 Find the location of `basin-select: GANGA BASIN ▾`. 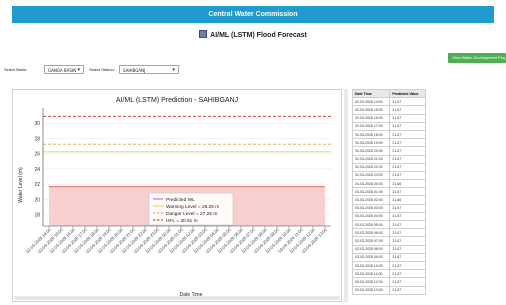

basin-select: GANGA BASIN ▾ is located at coordinates (64, 69).